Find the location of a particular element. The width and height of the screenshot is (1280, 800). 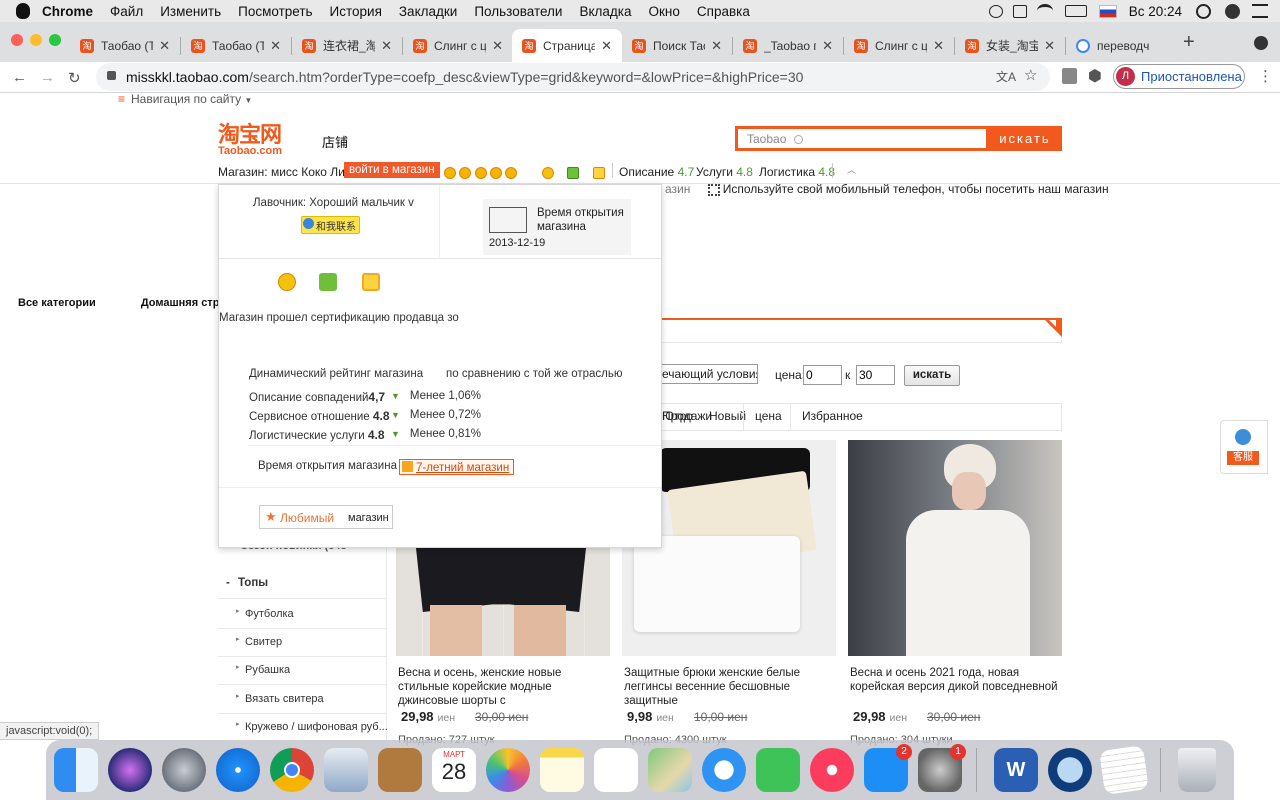

category-item: ▸ Свитер is located at coordinates (302, 642).